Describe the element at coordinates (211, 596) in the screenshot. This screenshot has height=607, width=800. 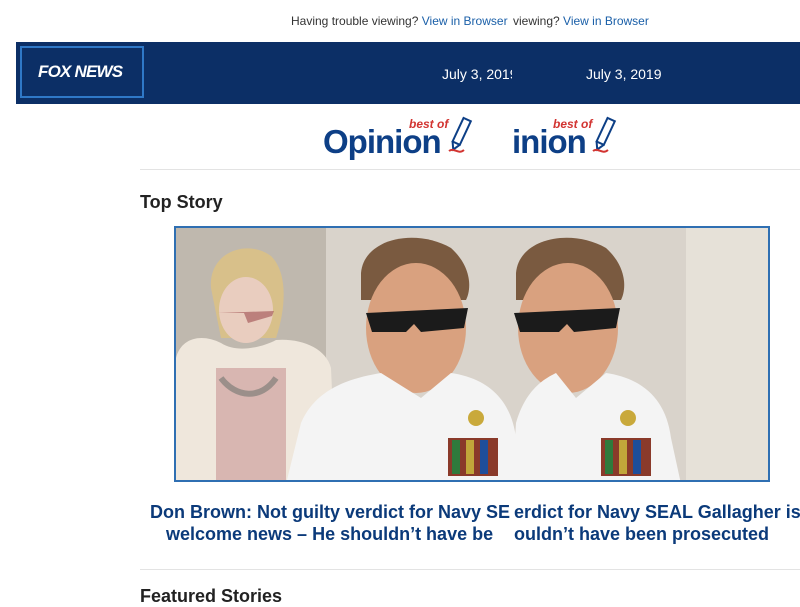
I see `featured-stories-heading: Featured Stories` at that location.